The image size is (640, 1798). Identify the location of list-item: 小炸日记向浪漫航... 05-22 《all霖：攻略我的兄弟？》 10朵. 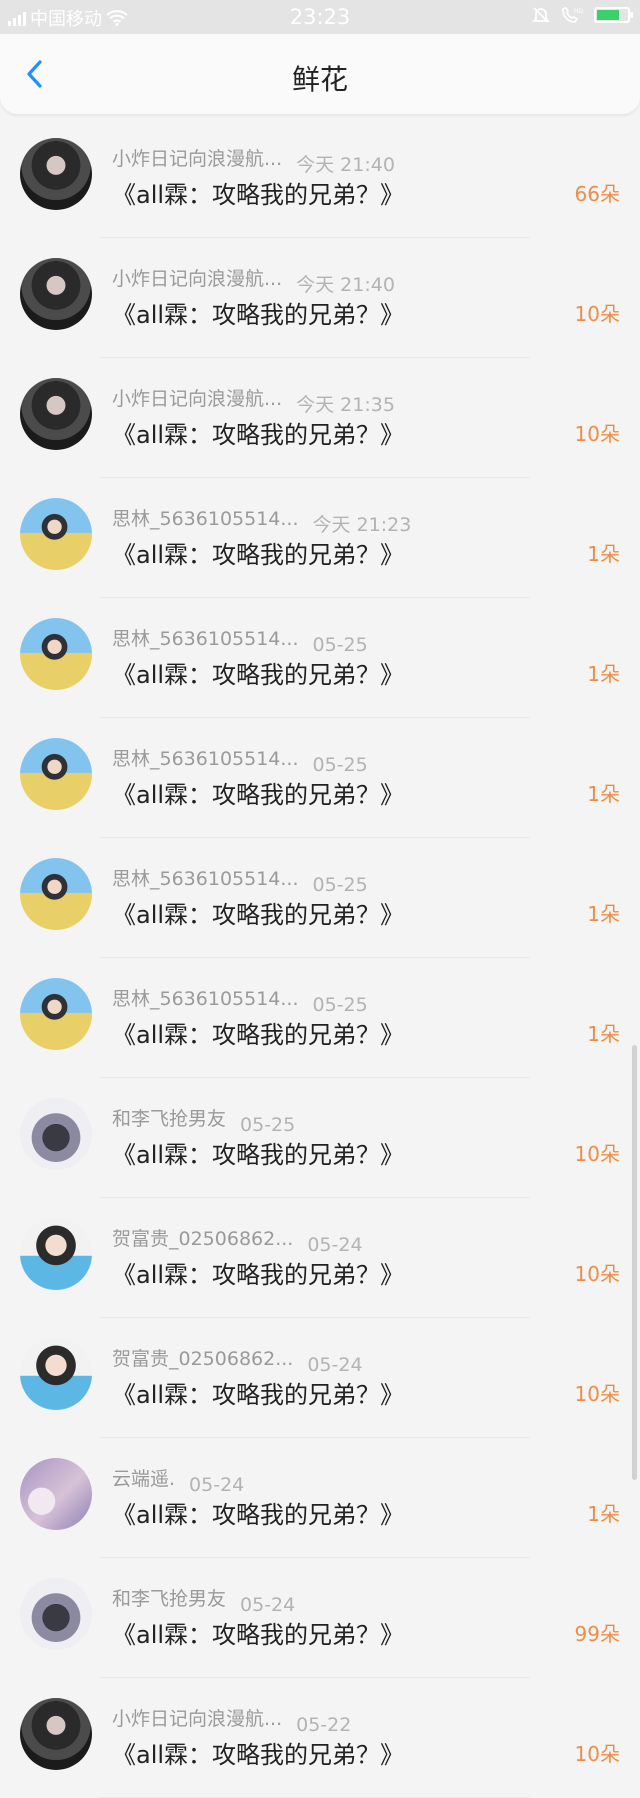
(320, 1738).